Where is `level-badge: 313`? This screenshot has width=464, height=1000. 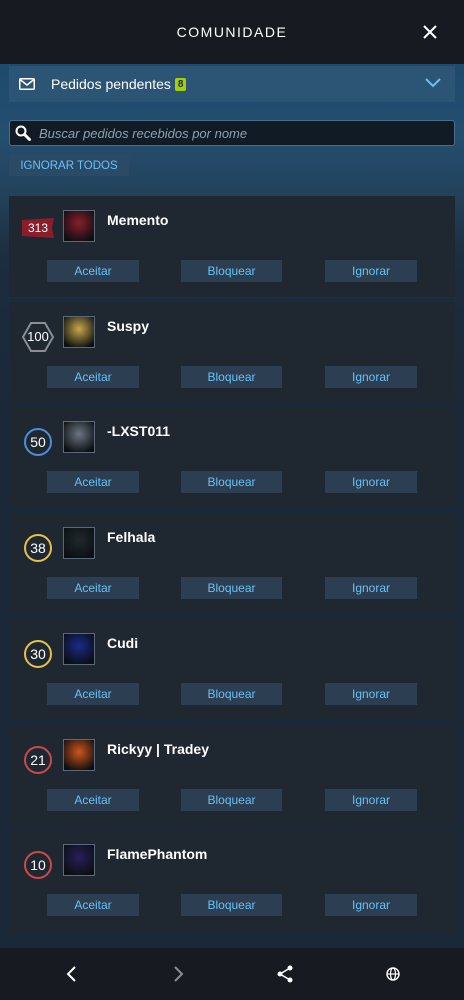
level-badge: 313 is located at coordinates (38, 228).